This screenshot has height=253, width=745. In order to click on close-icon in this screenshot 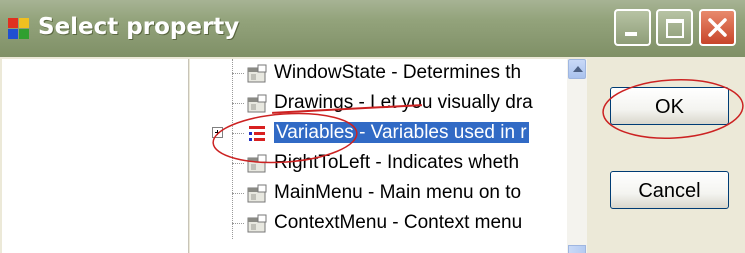, I will do `click(717, 27)`.